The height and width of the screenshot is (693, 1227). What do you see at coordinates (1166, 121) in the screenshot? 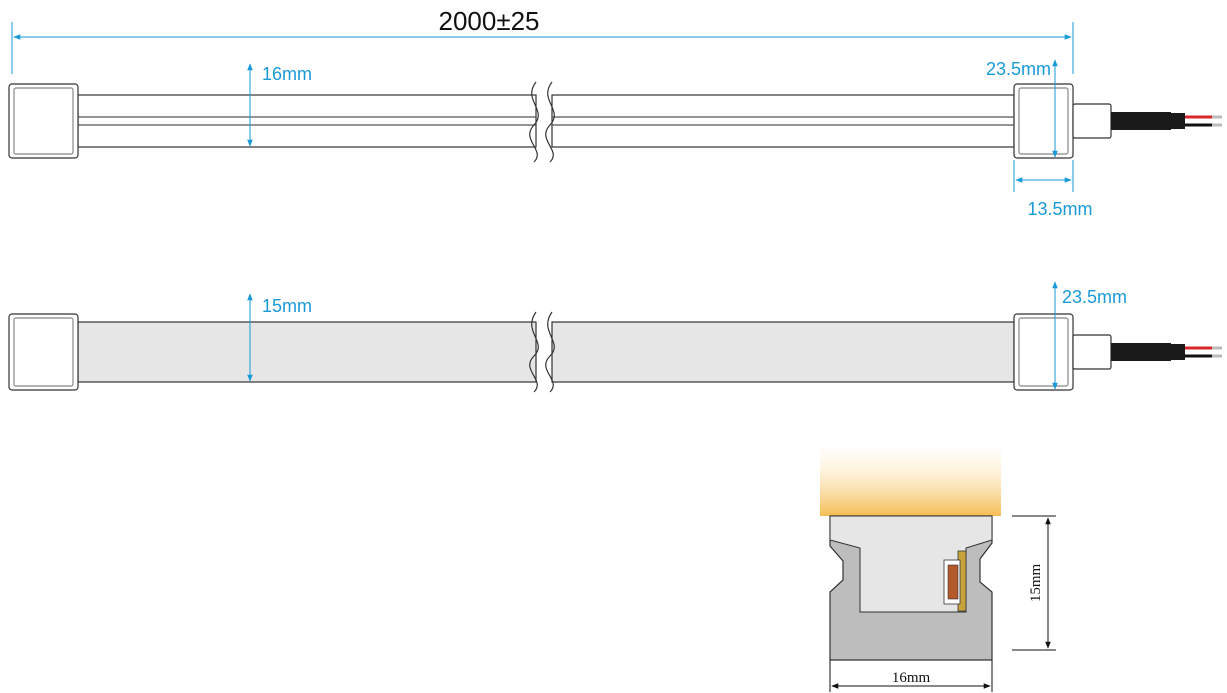
I see `top-cable` at bounding box center [1166, 121].